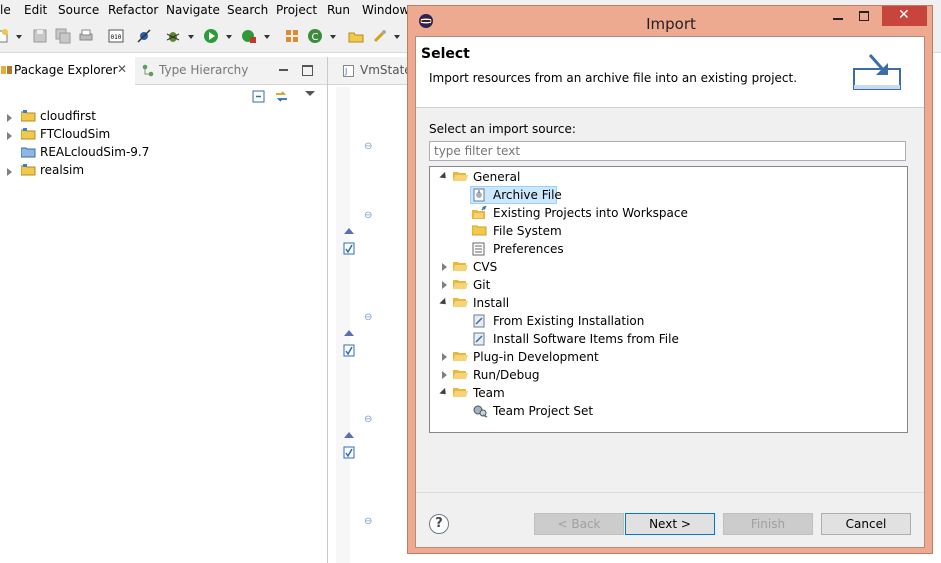 This screenshot has height=563, width=941. Describe the element at coordinates (530, 231) in the screenshot. I see `tree-node-file-system: File System` at that location.